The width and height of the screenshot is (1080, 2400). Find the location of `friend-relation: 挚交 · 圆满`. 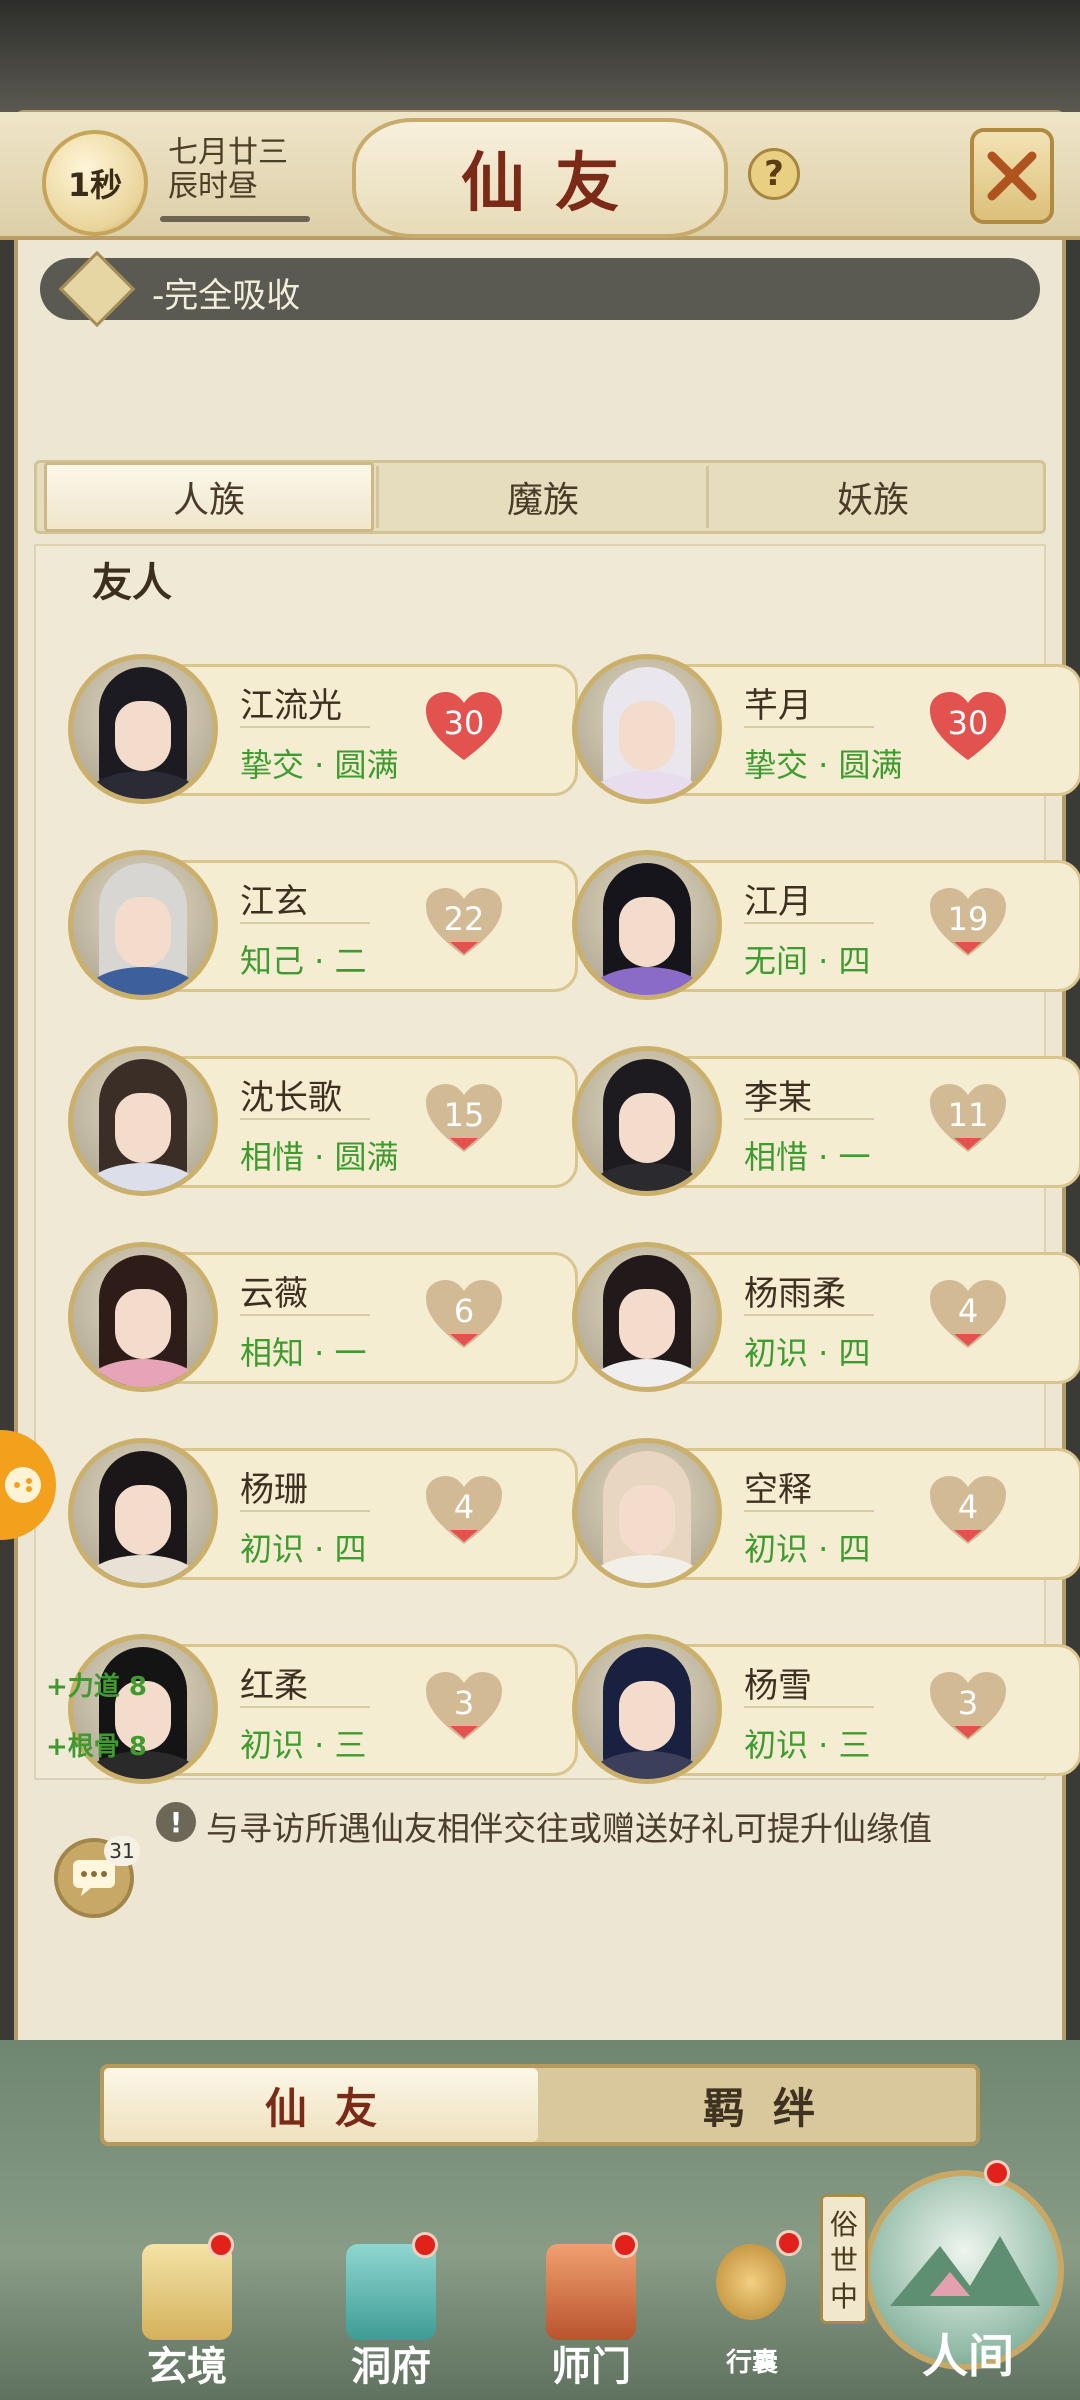

friend-relation: 挚交 · 圆满 is located at coordinates (319, 765).